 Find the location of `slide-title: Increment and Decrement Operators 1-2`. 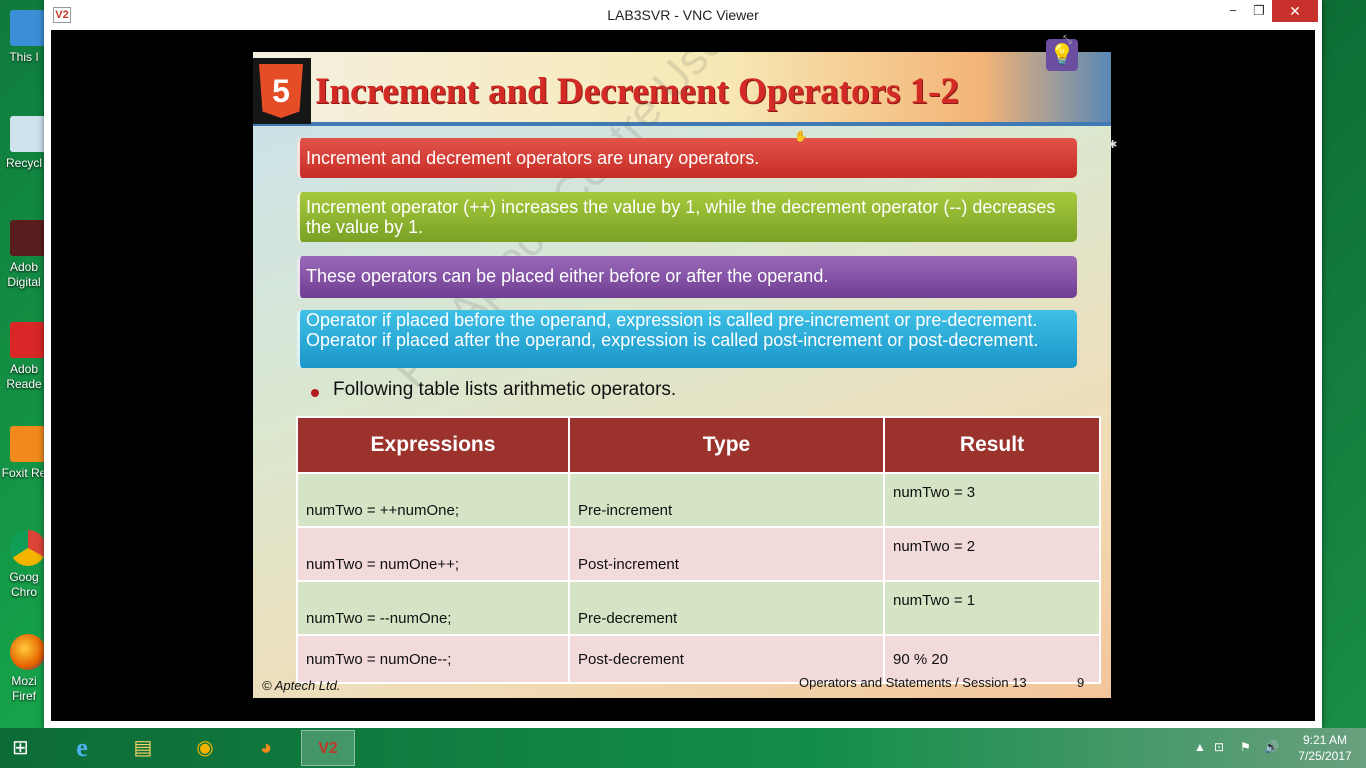

slide-title: Increment and Decrement Operators 1-2 is located at coordinates (637, 91).